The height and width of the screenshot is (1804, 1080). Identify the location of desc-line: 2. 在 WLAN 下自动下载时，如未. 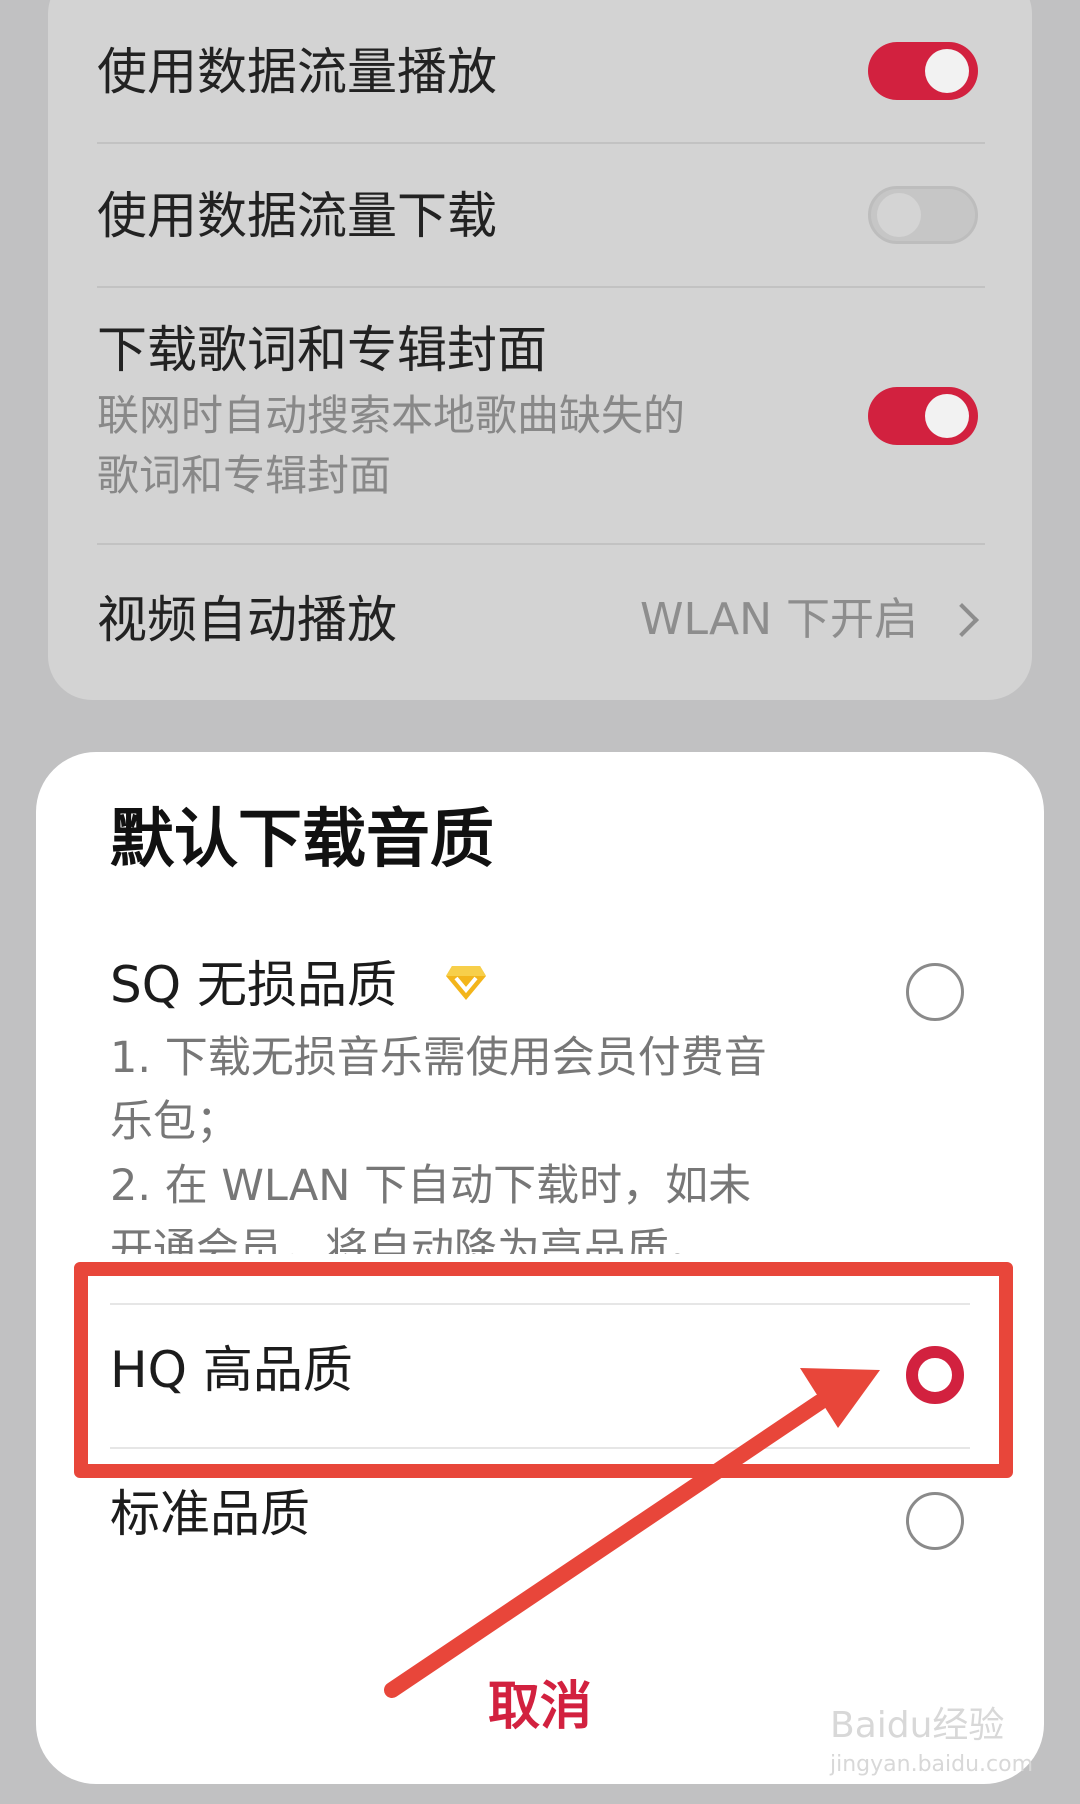
(431, 1186).